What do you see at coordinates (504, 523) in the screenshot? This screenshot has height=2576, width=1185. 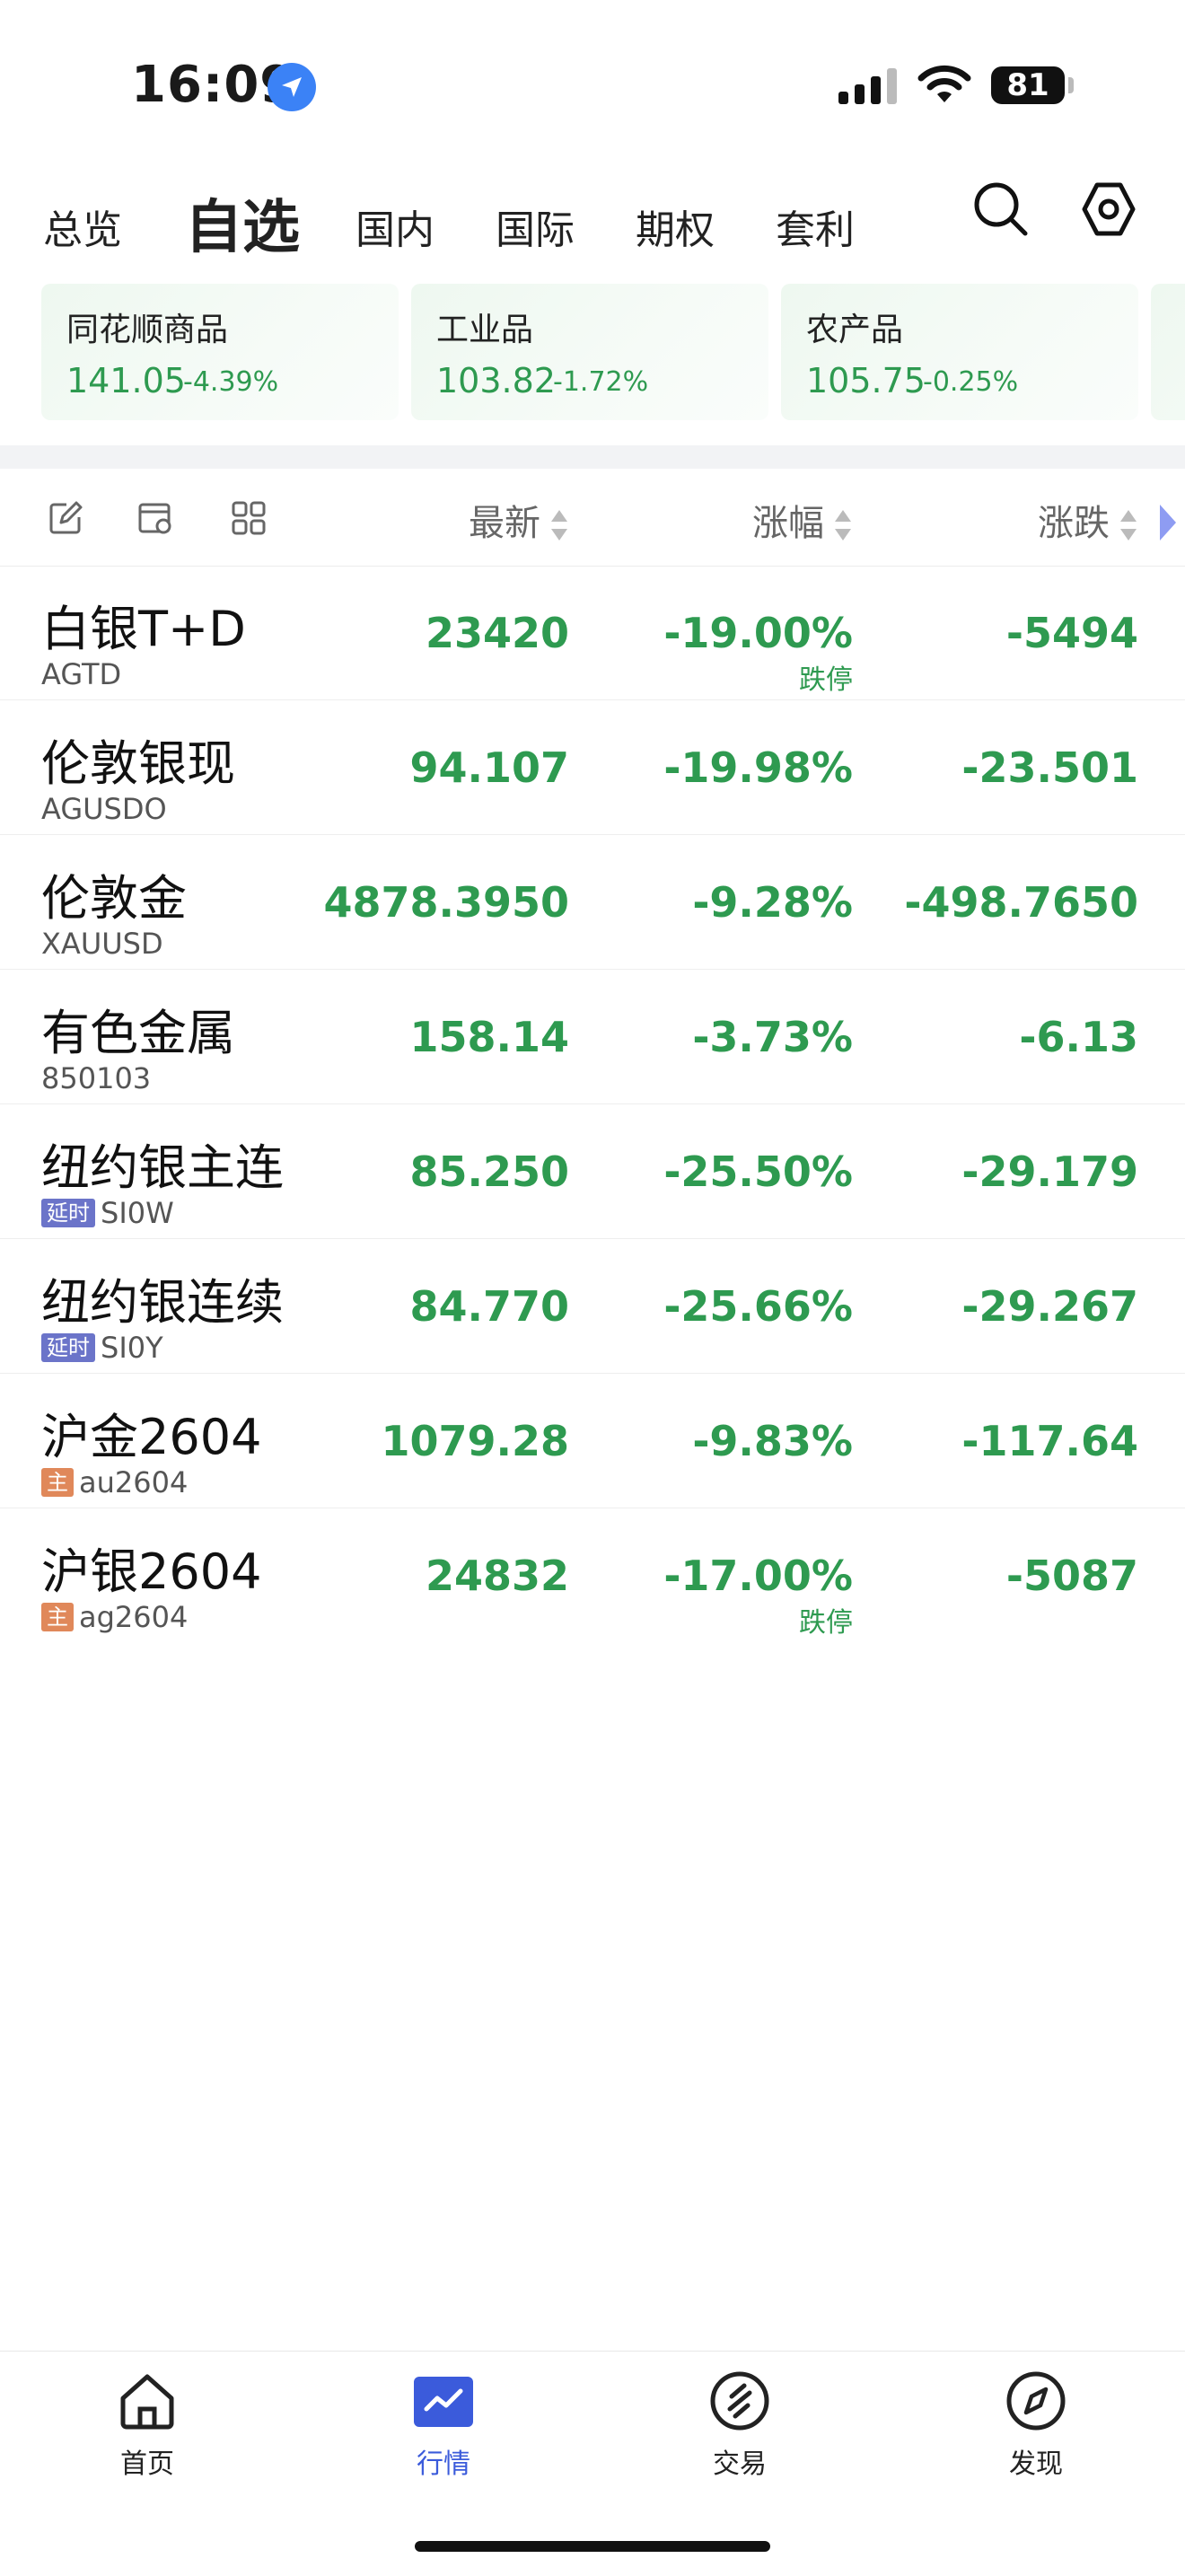 I see `column-latest-label: 最新` at bounding box center [504, 523].